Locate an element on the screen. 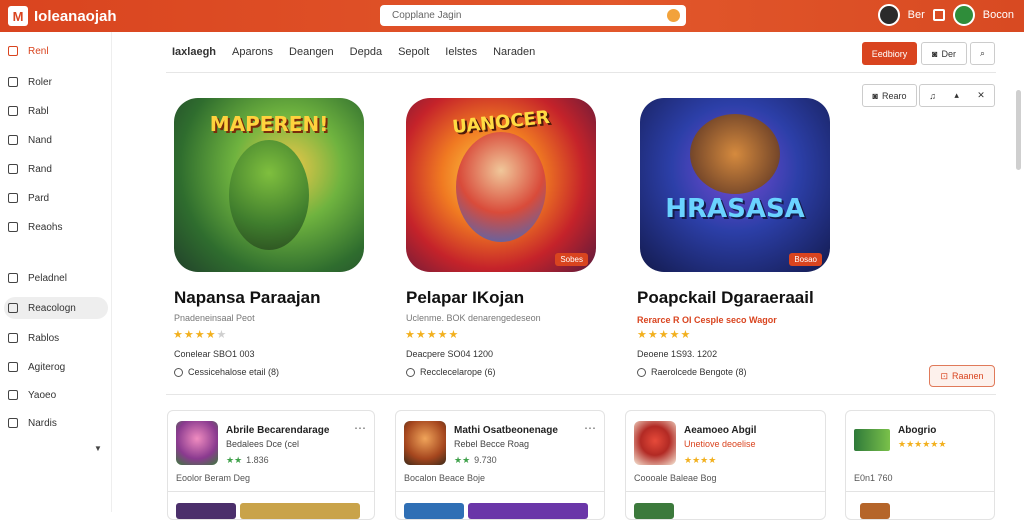  up-icon: ▴ is located at coordinates (956, 95).